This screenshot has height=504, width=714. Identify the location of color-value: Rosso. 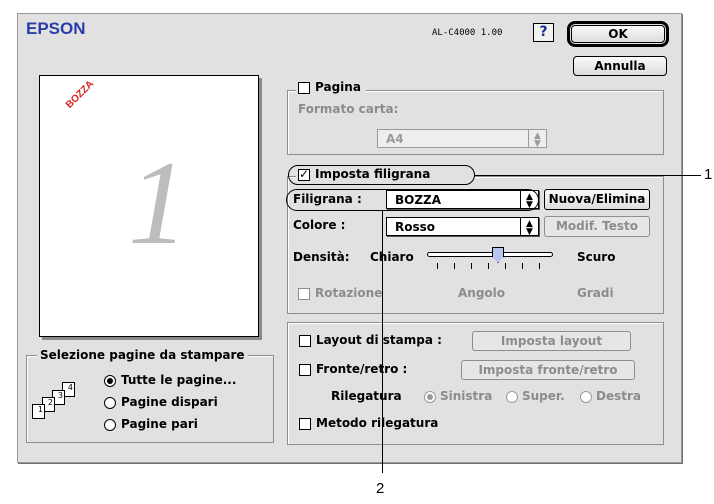
(415, 227).